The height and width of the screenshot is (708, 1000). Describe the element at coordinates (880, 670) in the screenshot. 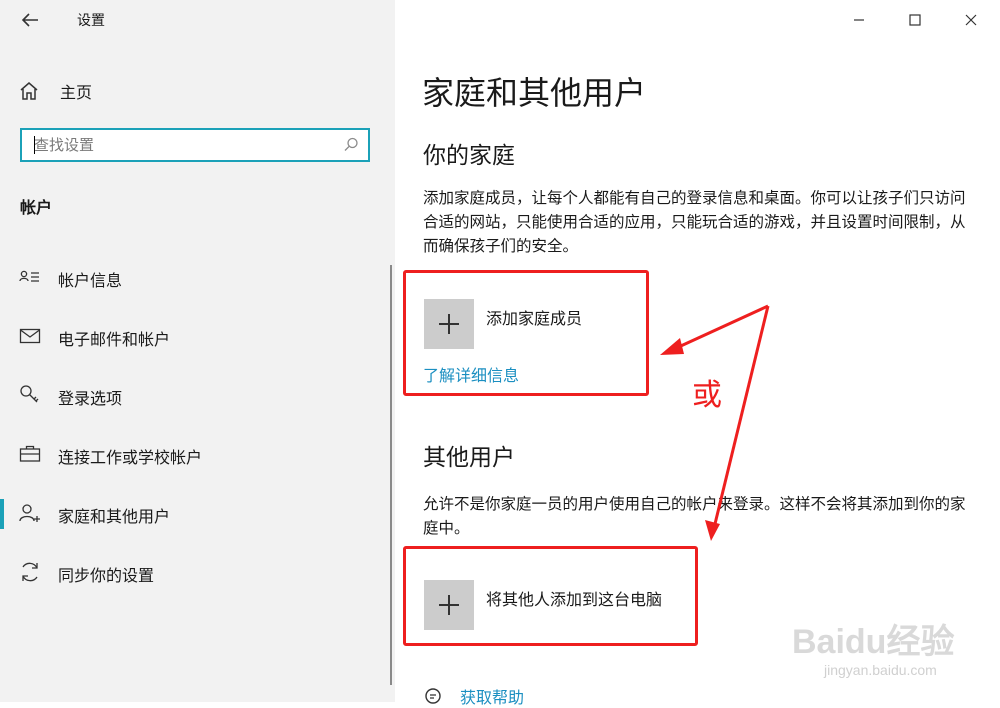

I see `watermark-url: jingyan.baidu.com` at that location.